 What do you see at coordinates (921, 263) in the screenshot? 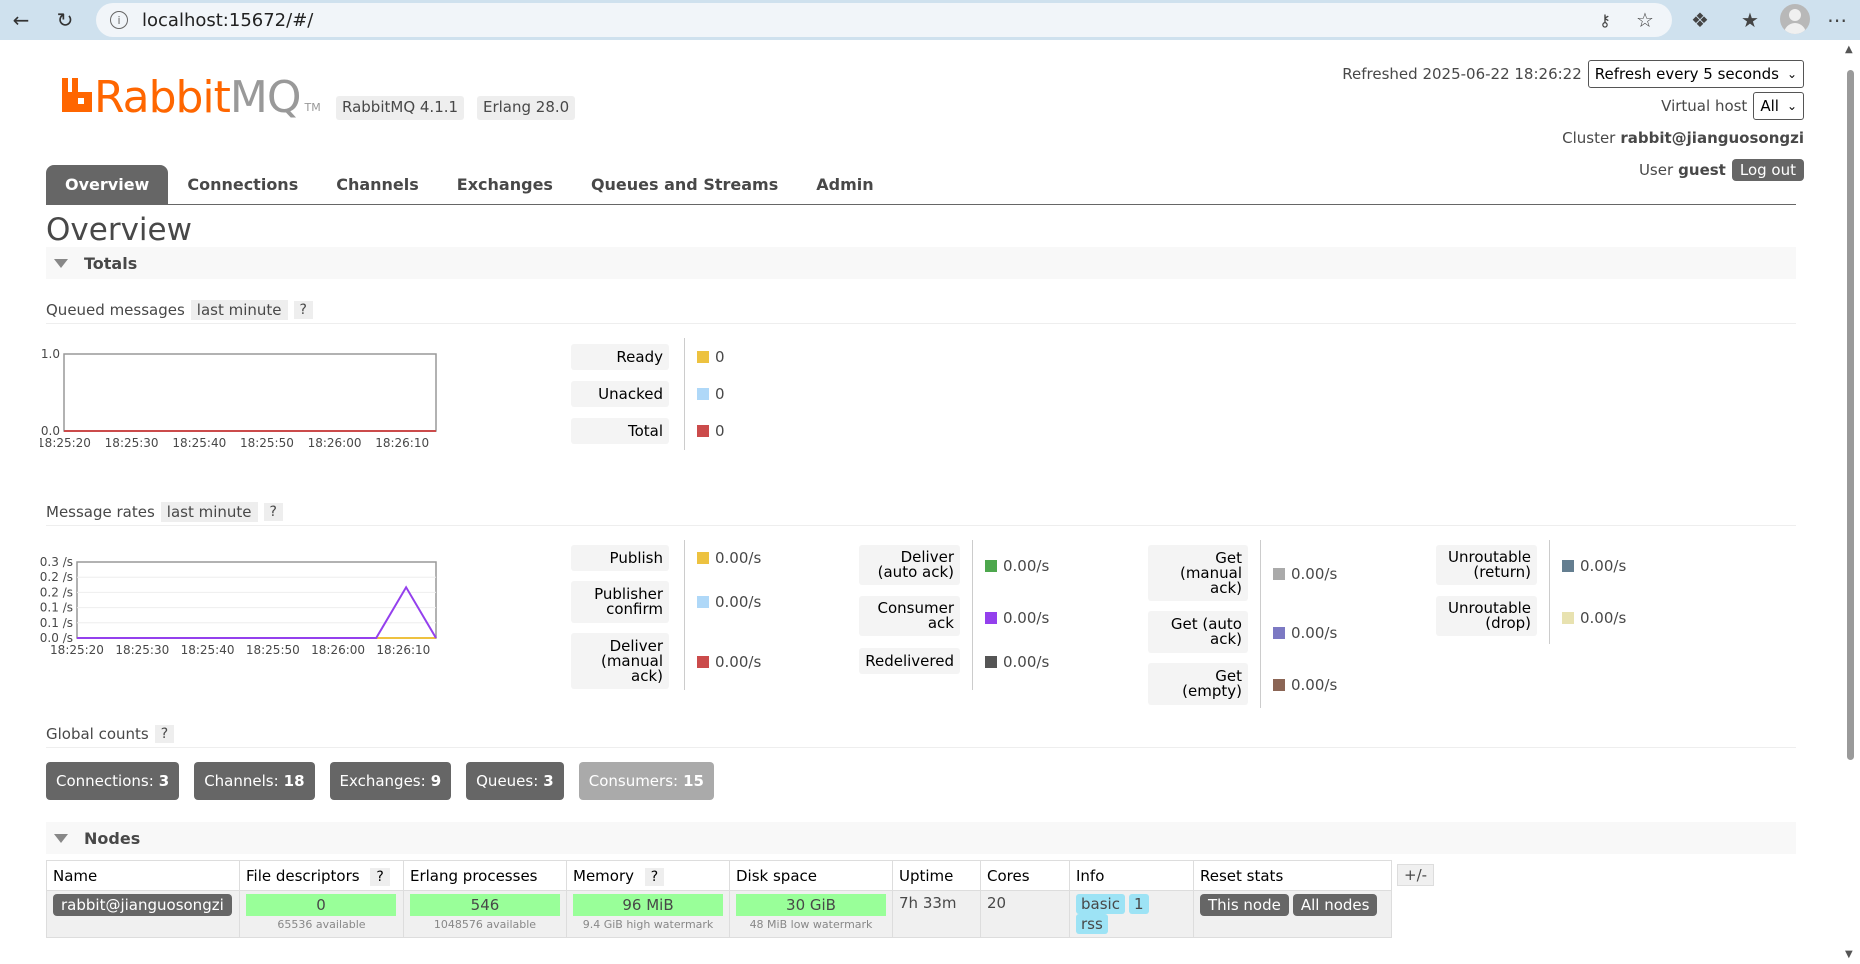
I see `totals-section-header: Totals` at bounding box center [921, 263].